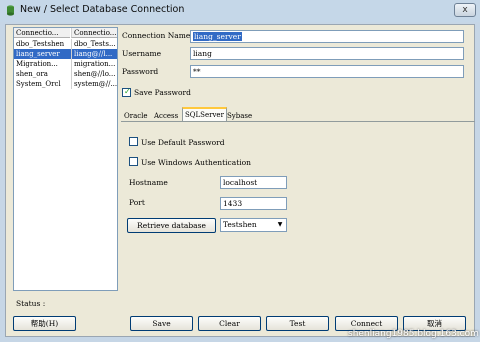 The height and width of the screenshot is (342, 480). Describe the element at coordinates (38, 84) in the screenshot. I see `connection-name: System_Orcl` at that location.